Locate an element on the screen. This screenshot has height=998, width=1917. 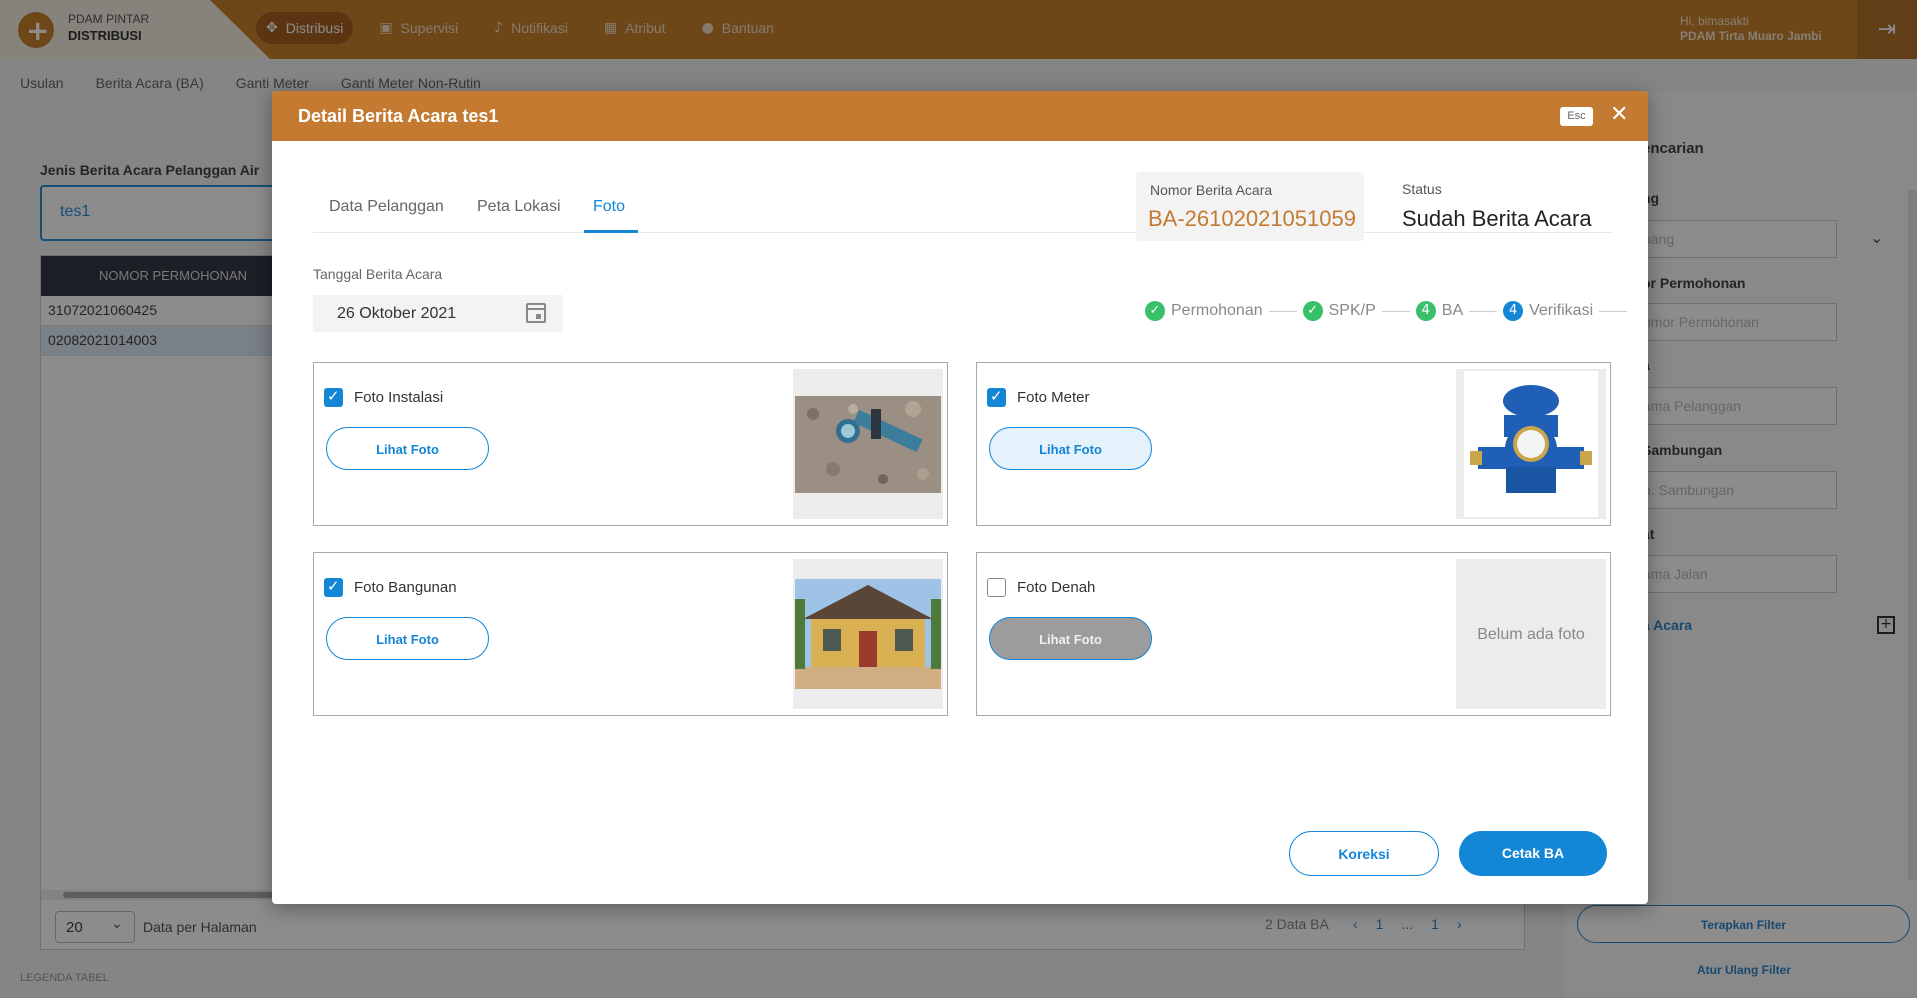
koreksi-button: Koreksi is located at coordinates (1364, 853).